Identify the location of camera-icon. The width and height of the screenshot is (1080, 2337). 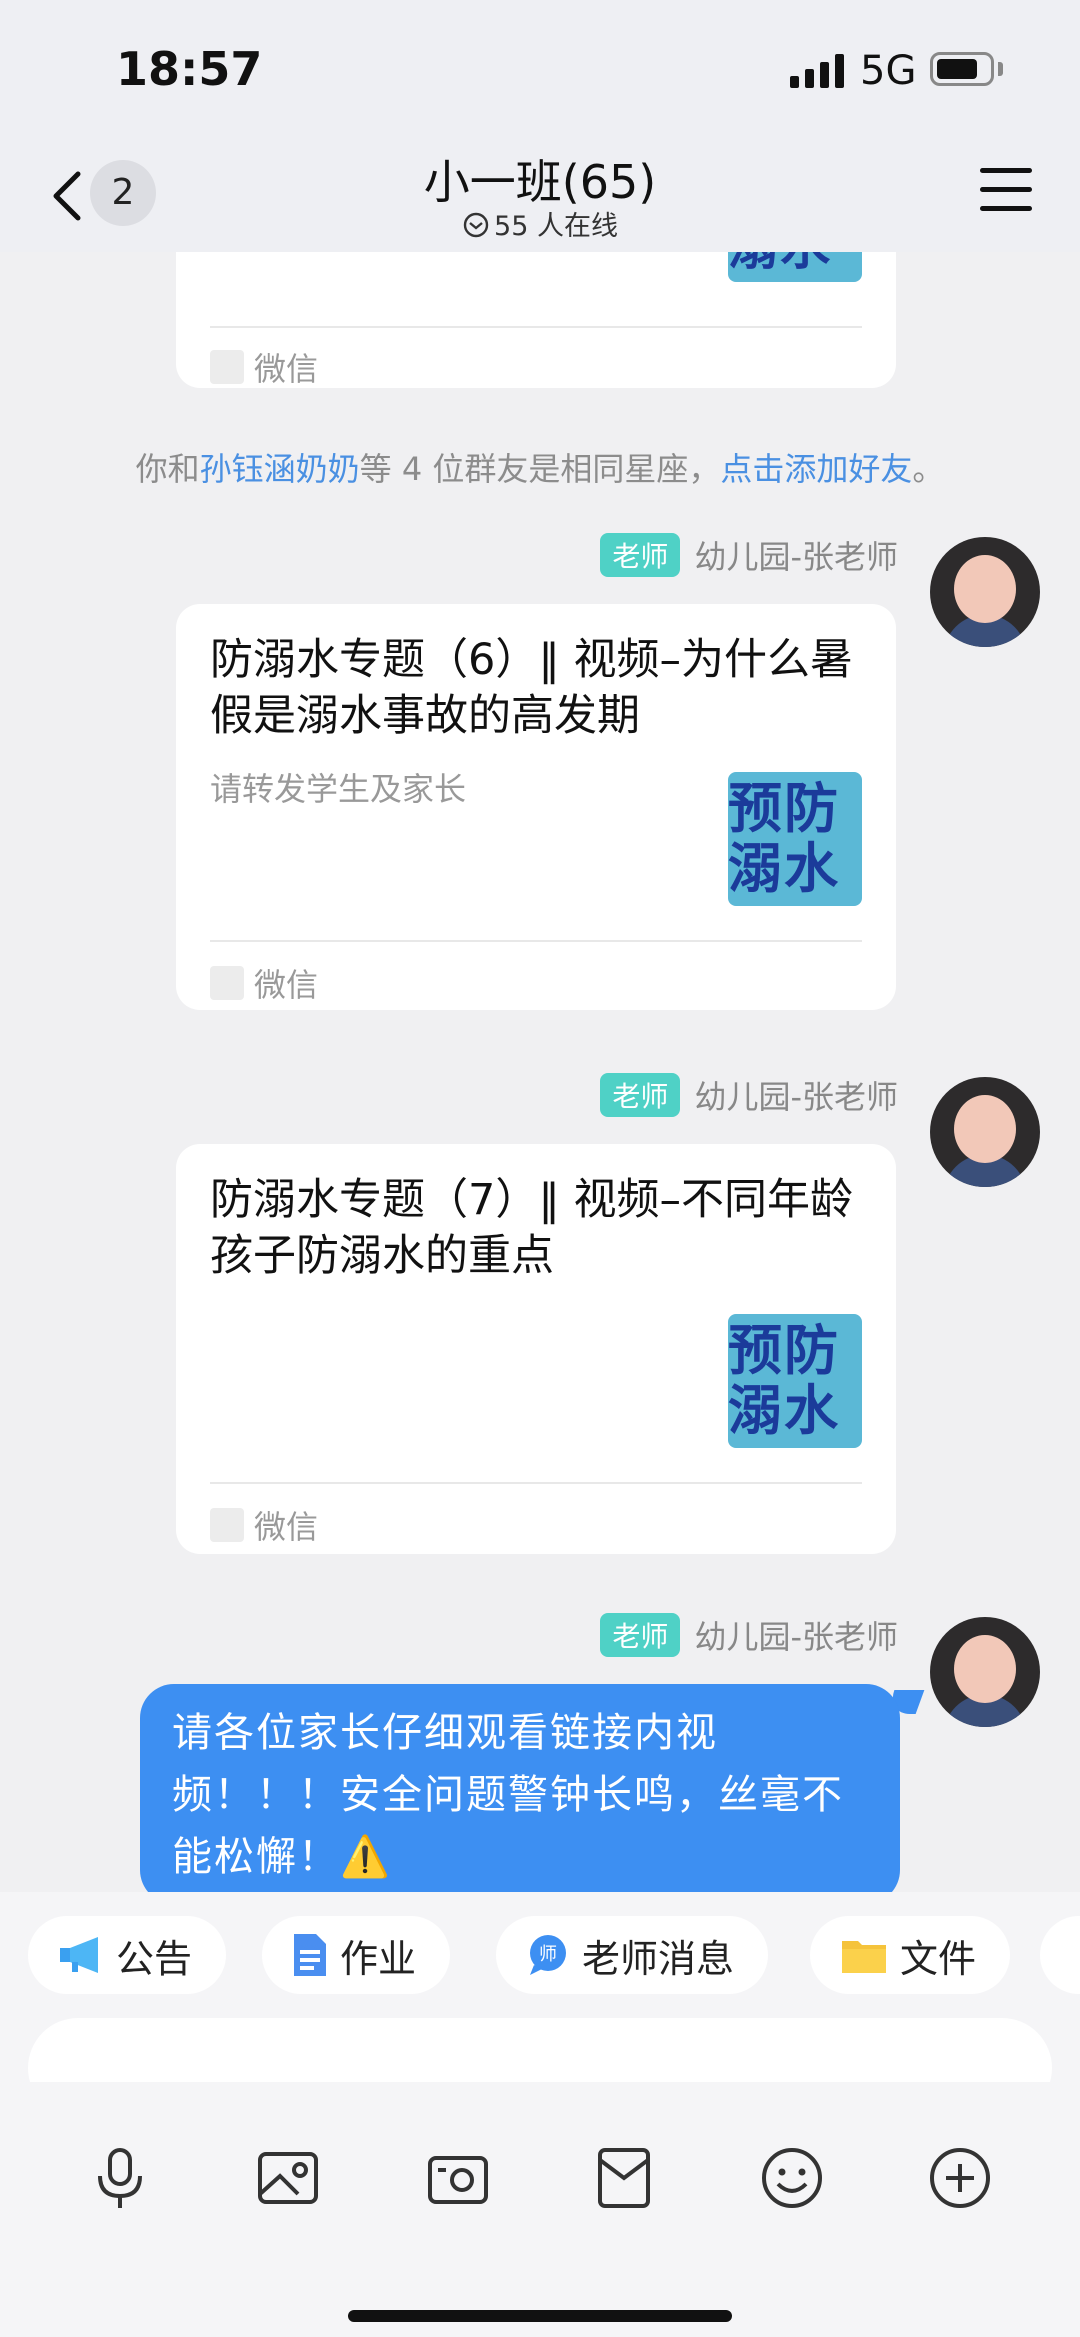
(458, 2178).